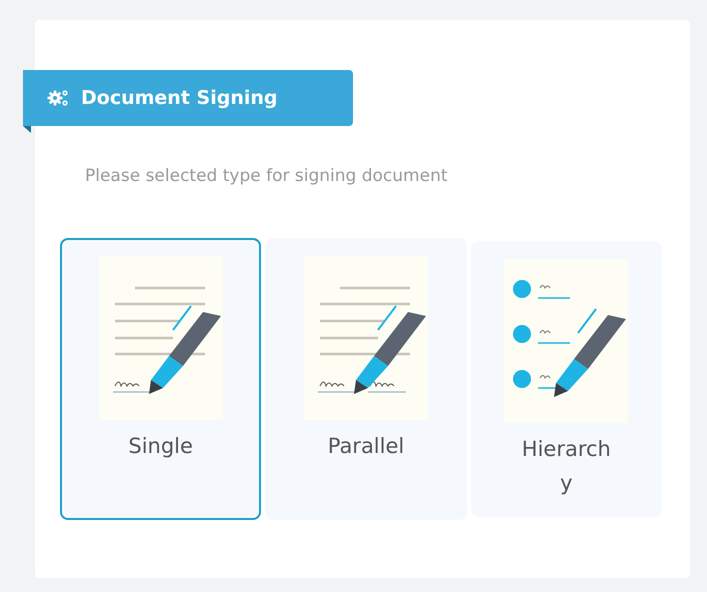 This screenshot has height=592, width=707. What do you see at coordinates (161, 379) in the screenshot?
I see `signing-type-option: Single` at bounding box center [161, 379].